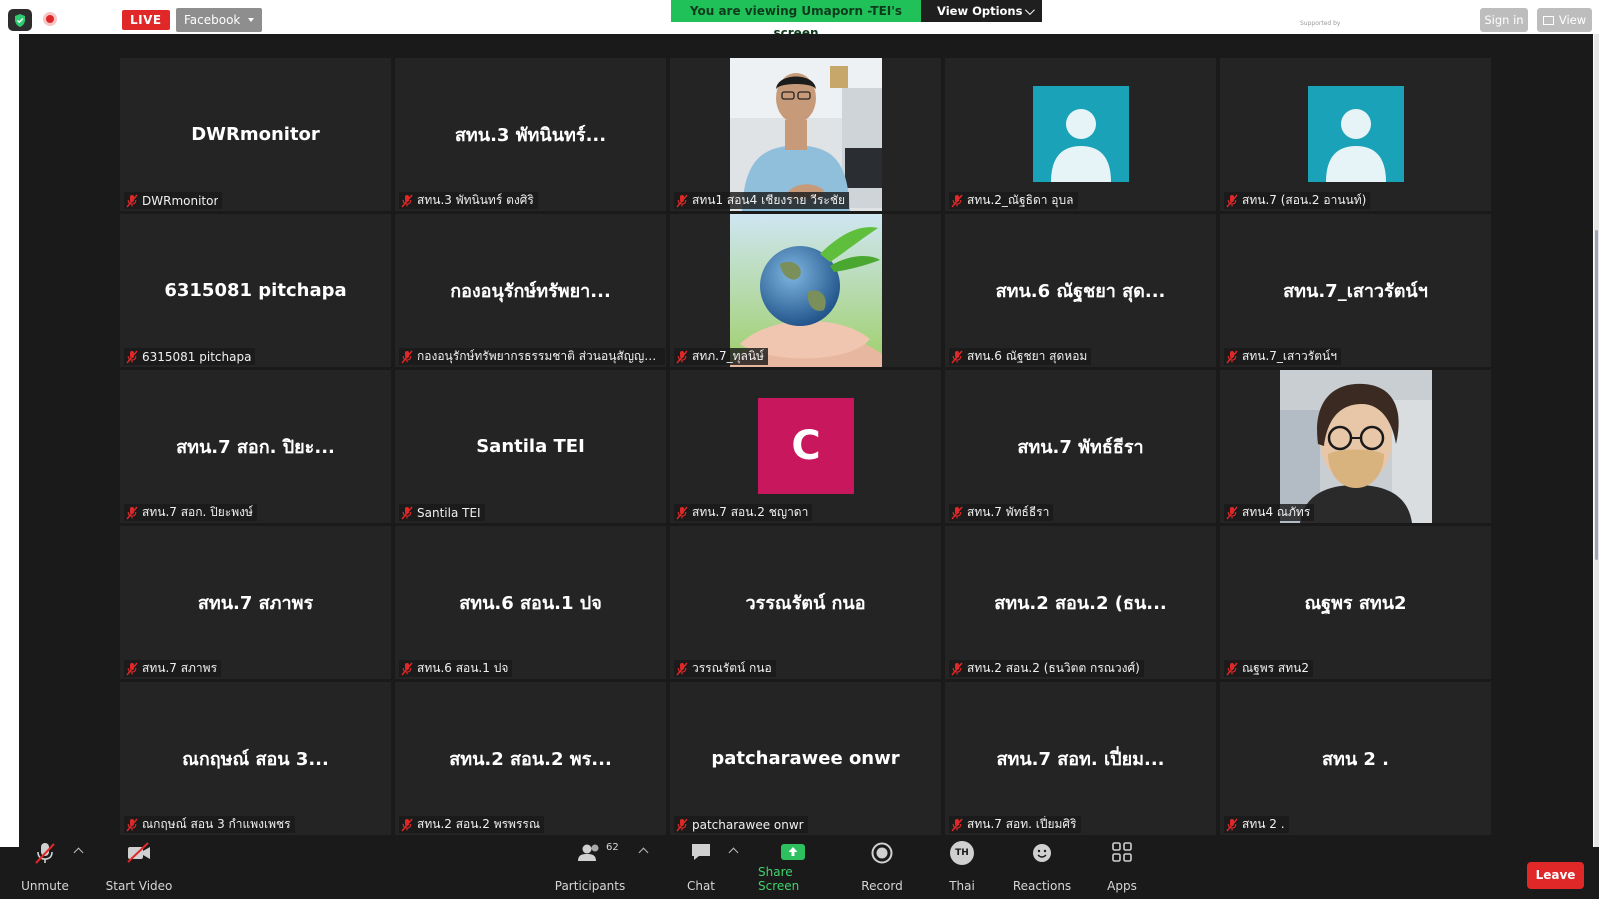 The width and height of the screenshot is (1599, 899). I want to click on participant-tile: สทน.6 ณัฐชยา สุด... สทน.6 ณัฐชยา สุดหอม, so click(1080, 290).